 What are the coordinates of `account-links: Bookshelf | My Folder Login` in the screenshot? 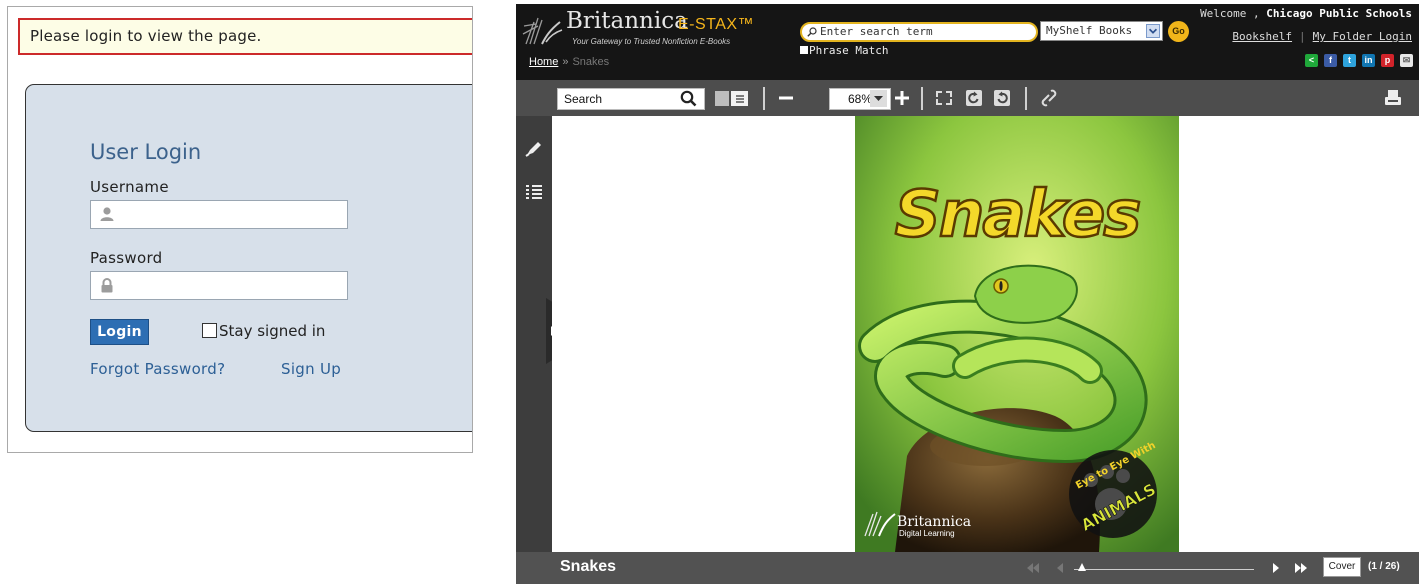 It's located at (1322, 36).